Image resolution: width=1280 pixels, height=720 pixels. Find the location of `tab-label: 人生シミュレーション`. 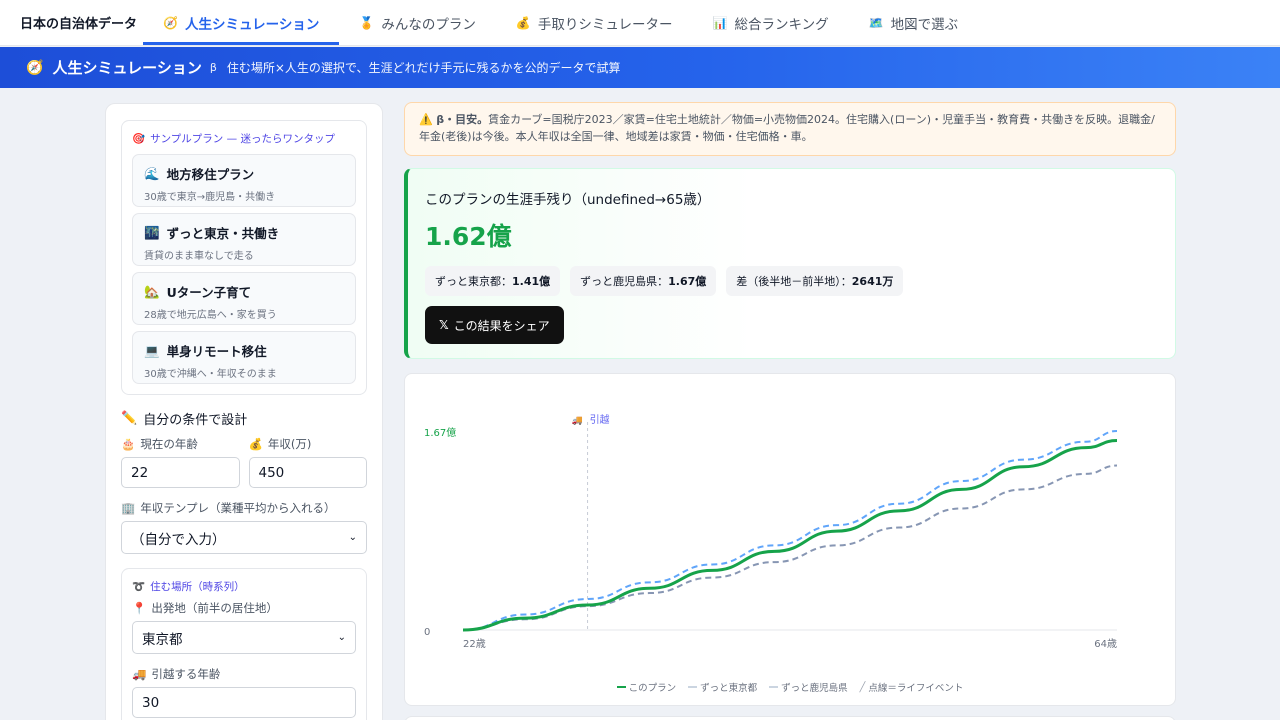

tab-label: 人生シミュレーション is located at coordinates (252, 24).